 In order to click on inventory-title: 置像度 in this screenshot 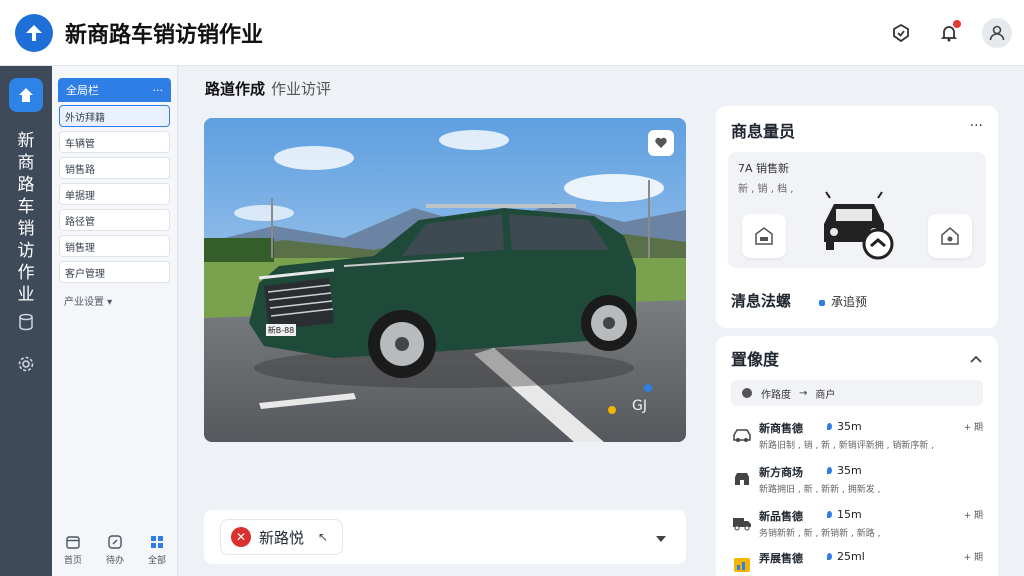, I will do `click(755, 359)`.